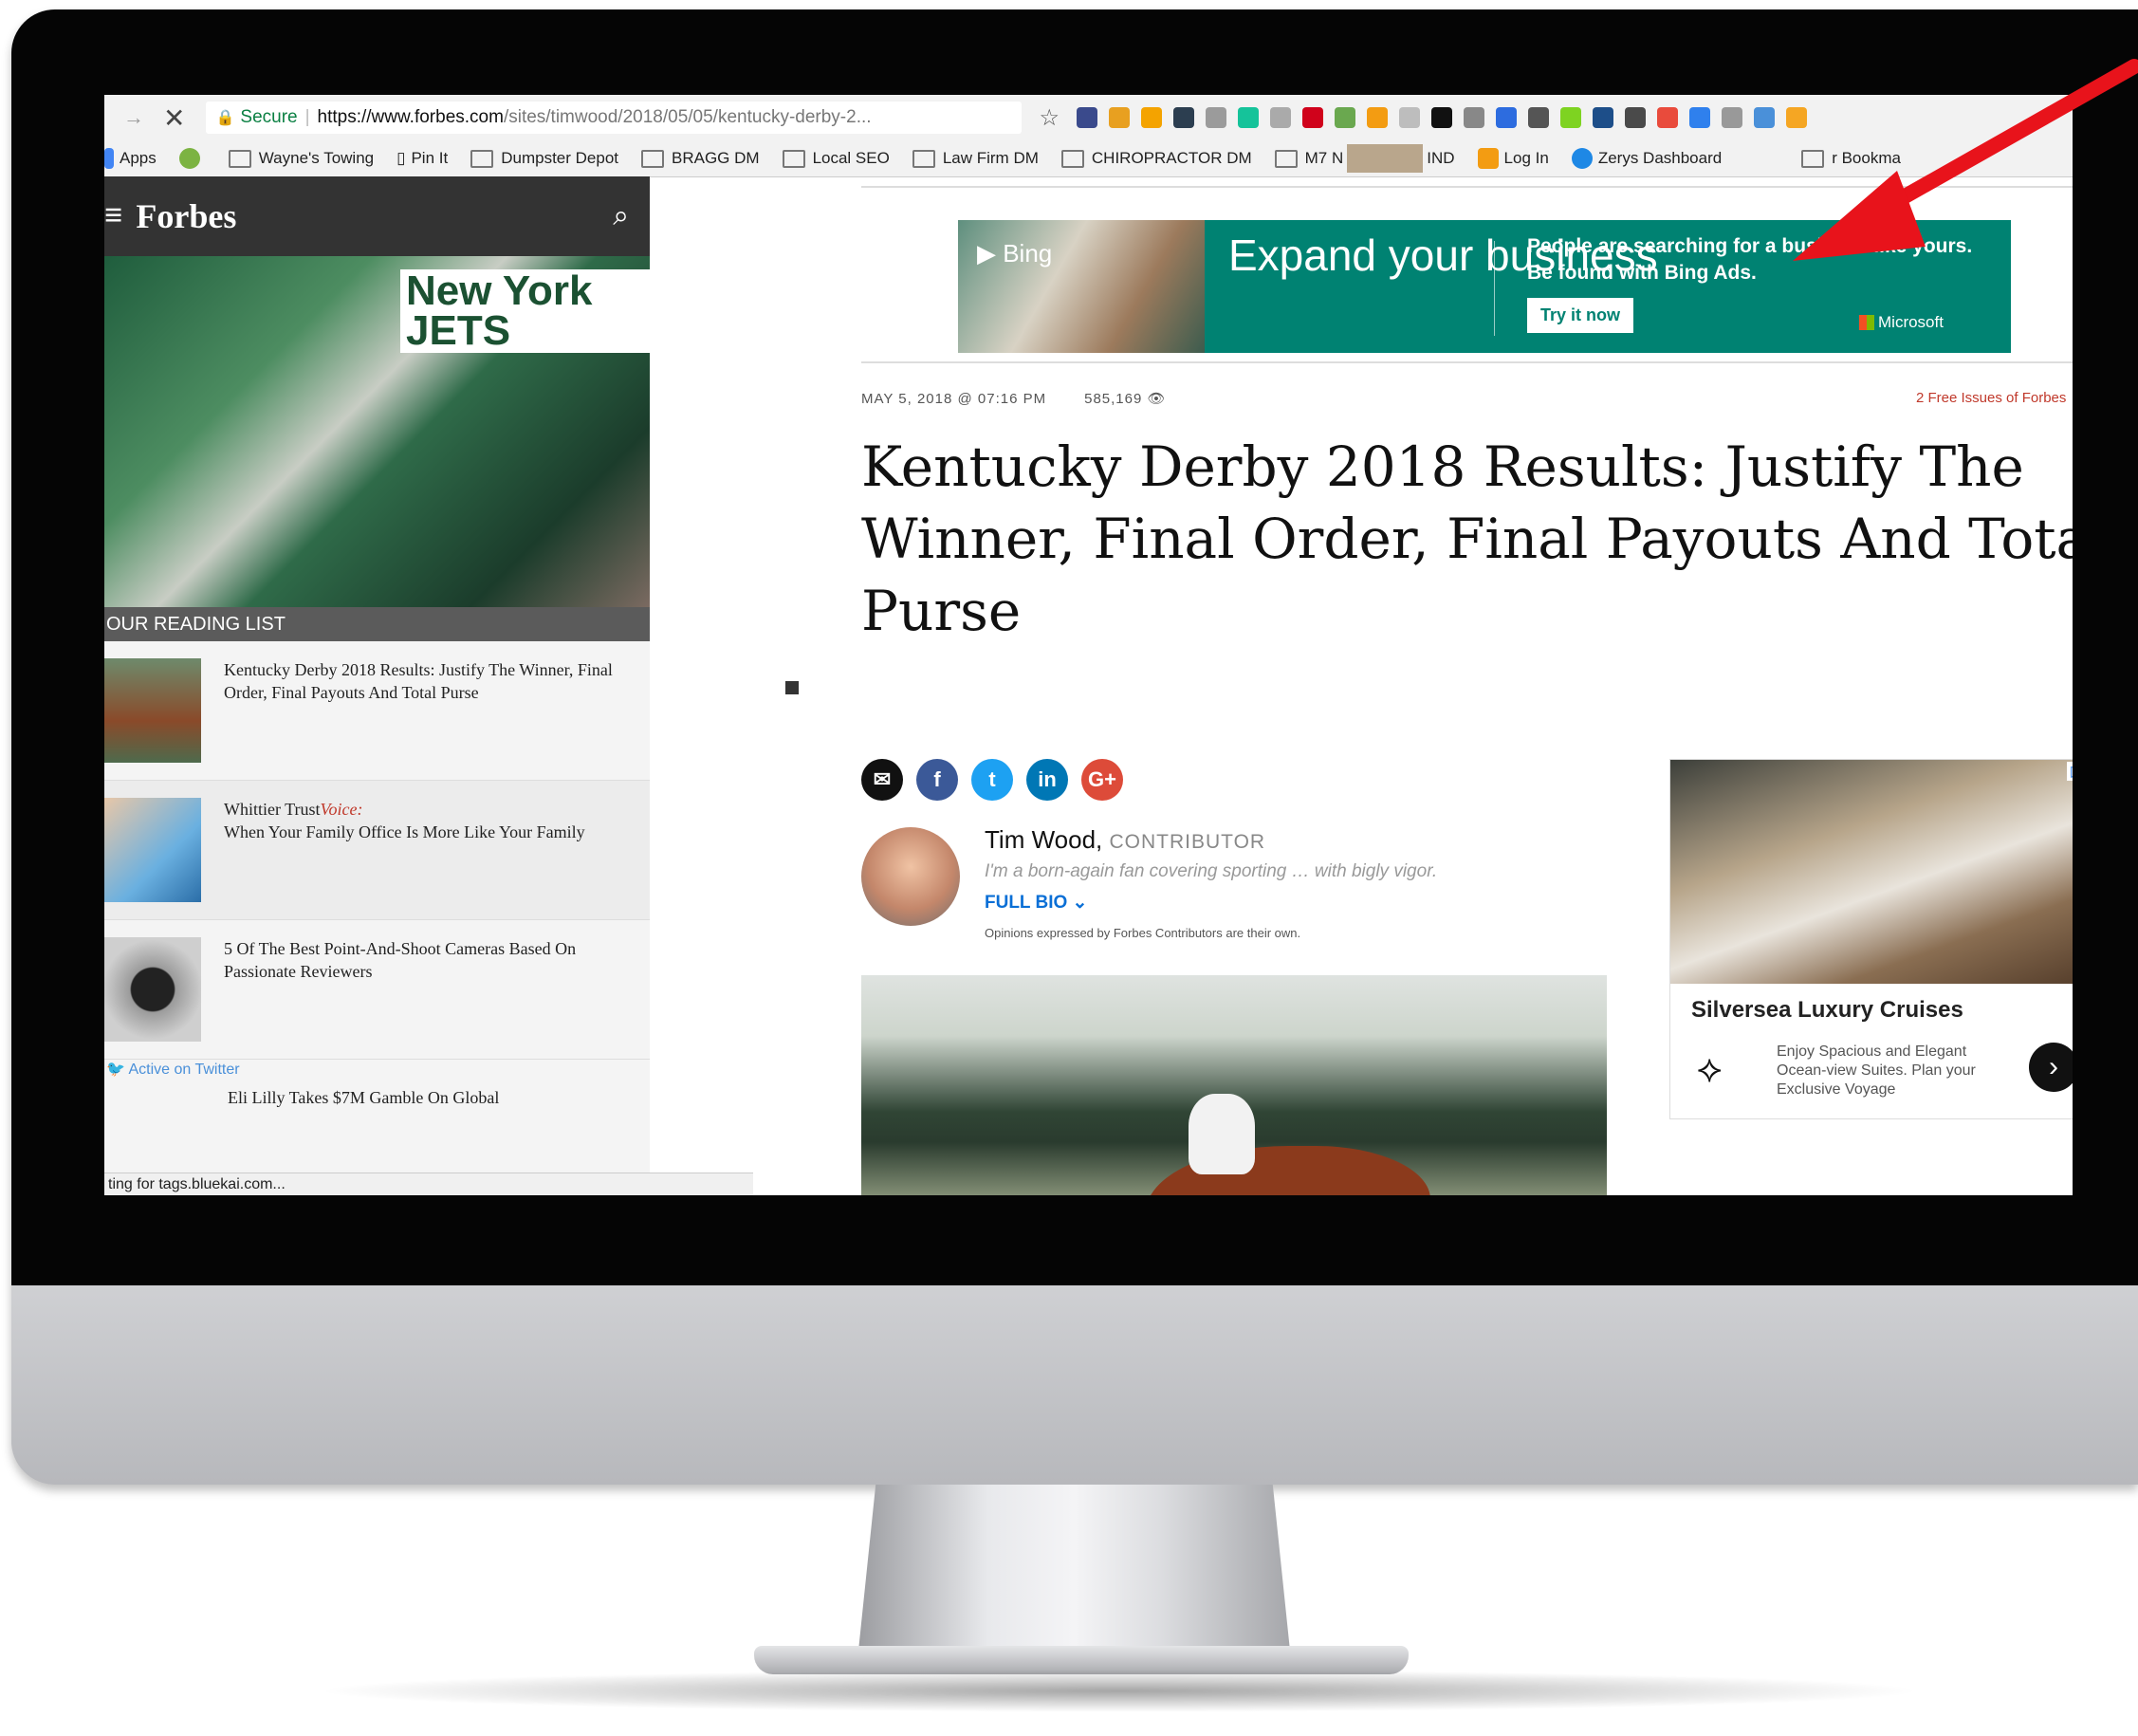  I want to click on view-count: 585,169, so click(1113, 399).